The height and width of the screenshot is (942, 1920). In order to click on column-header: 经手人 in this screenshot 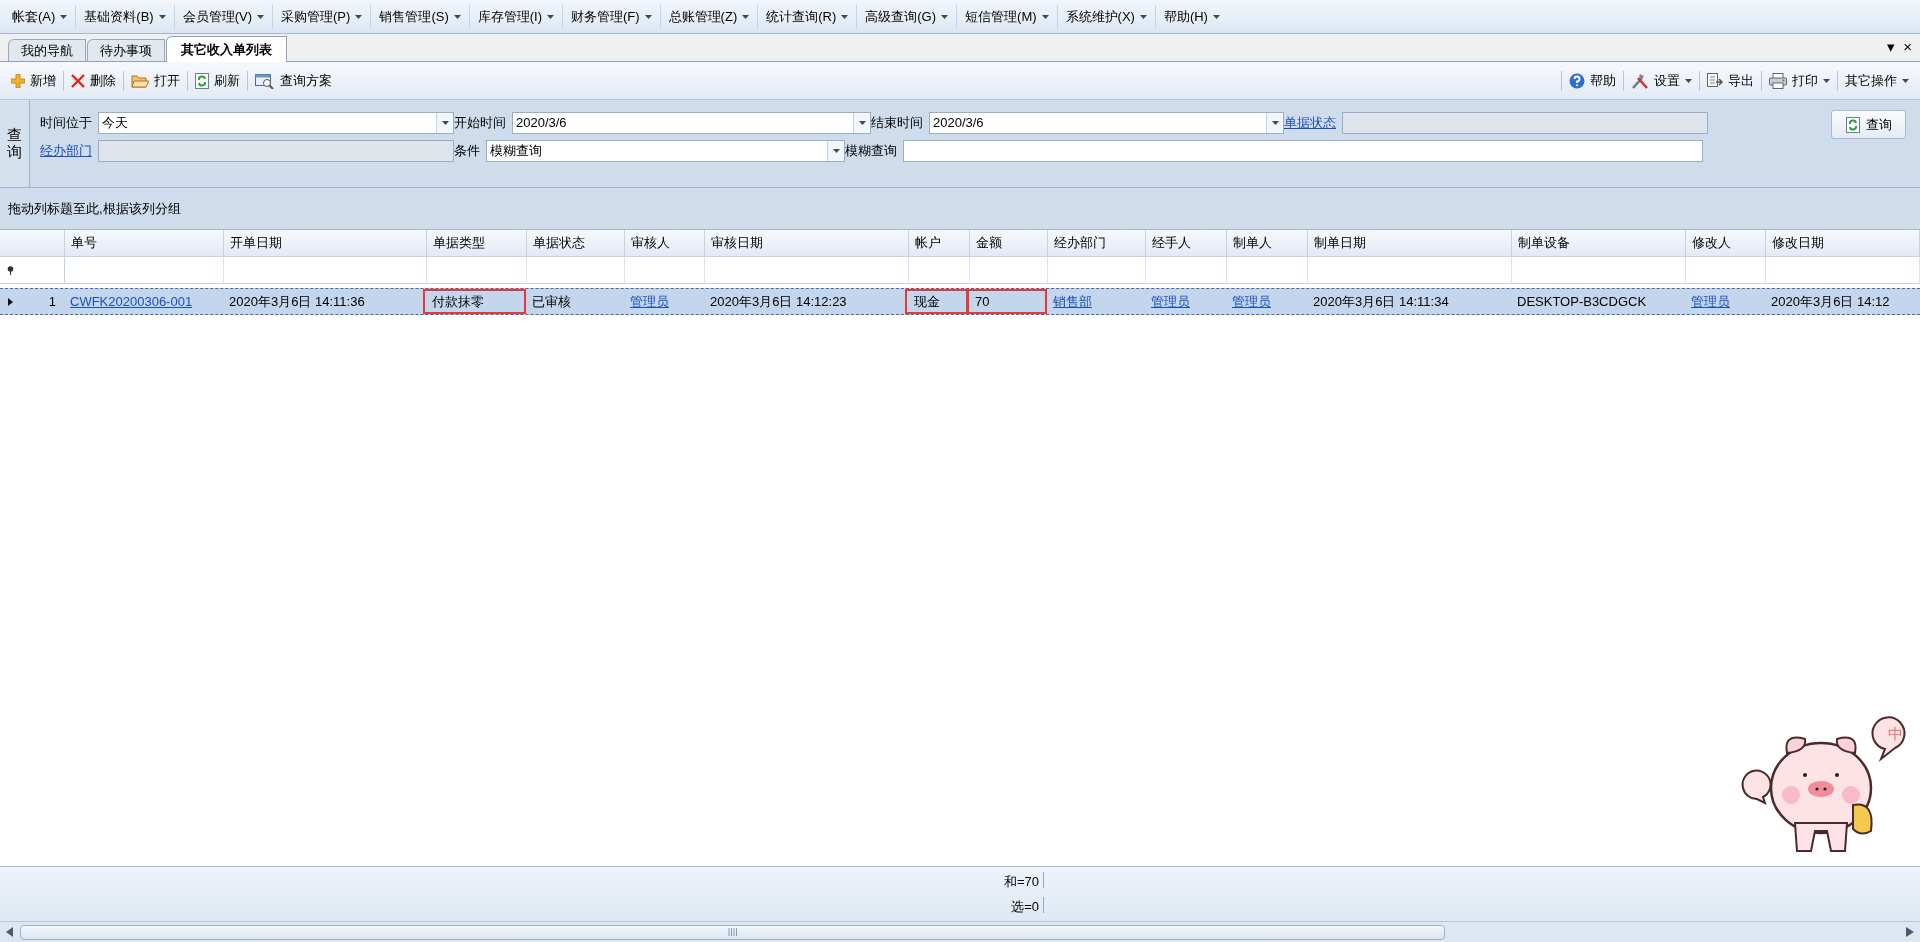, I will do `click(1186, 243)`.